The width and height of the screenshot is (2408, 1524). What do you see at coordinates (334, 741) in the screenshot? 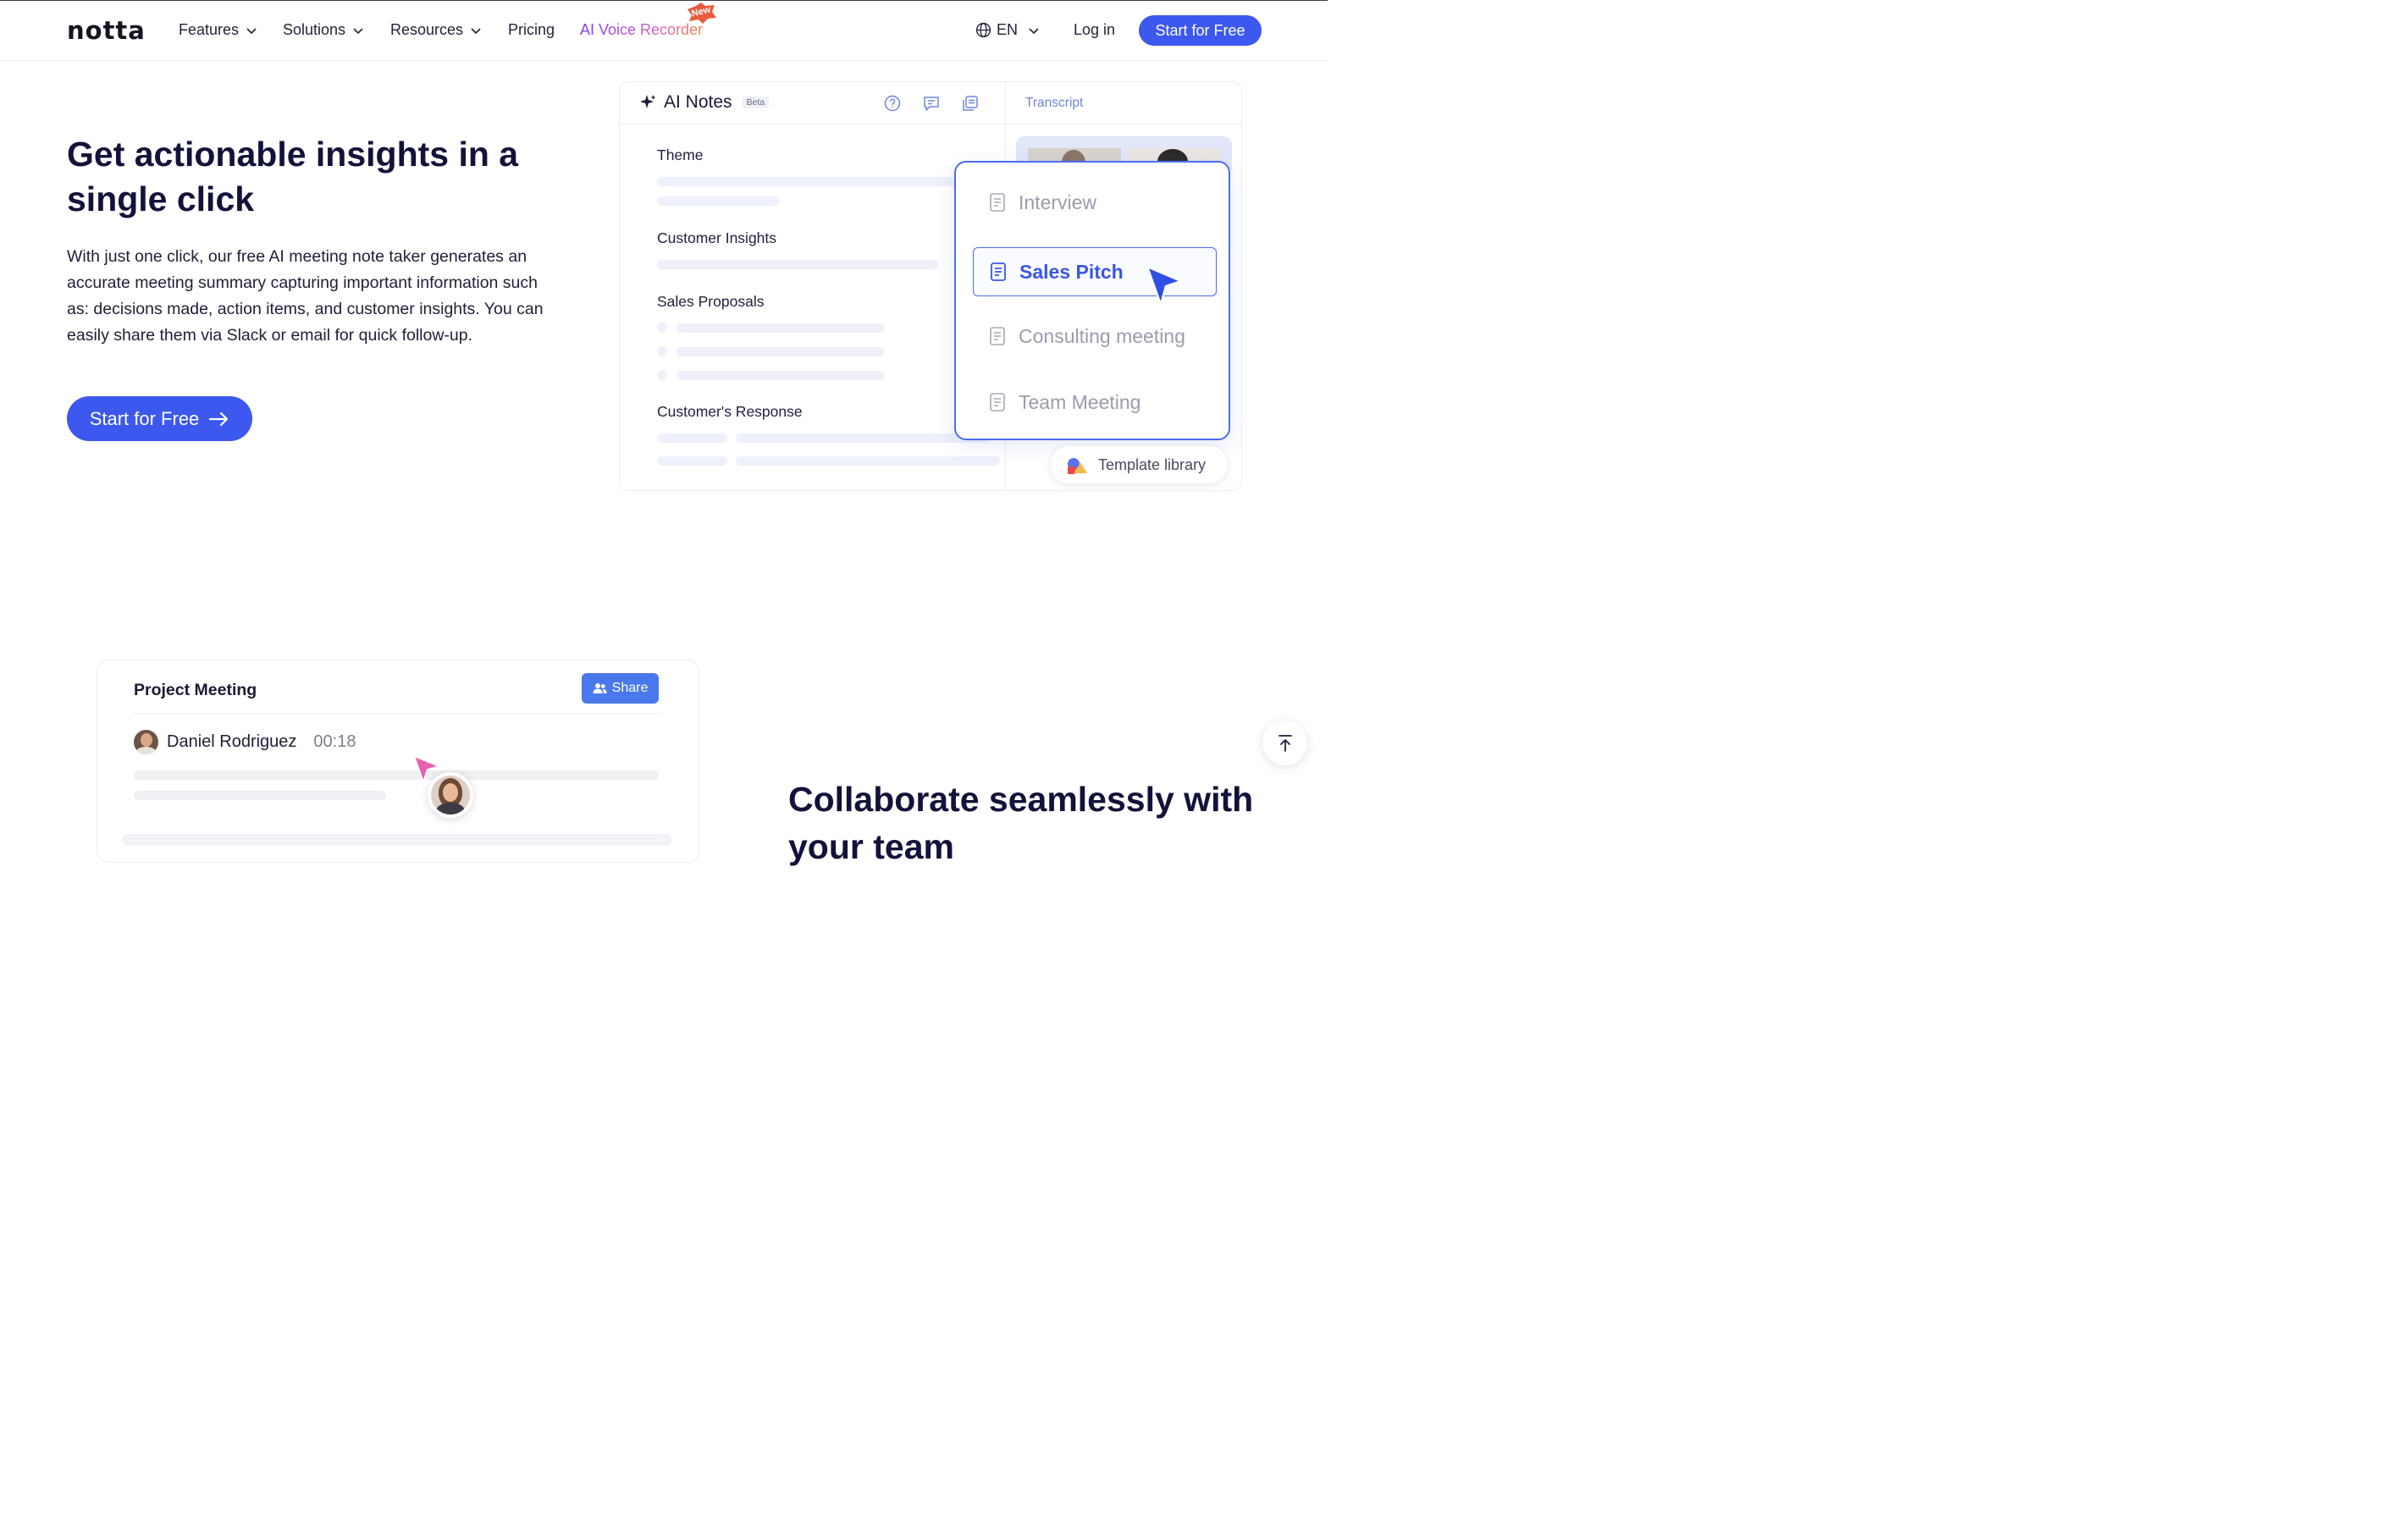
I see `speaker-timestamp: 00:18` at bounding box center [334, 741].